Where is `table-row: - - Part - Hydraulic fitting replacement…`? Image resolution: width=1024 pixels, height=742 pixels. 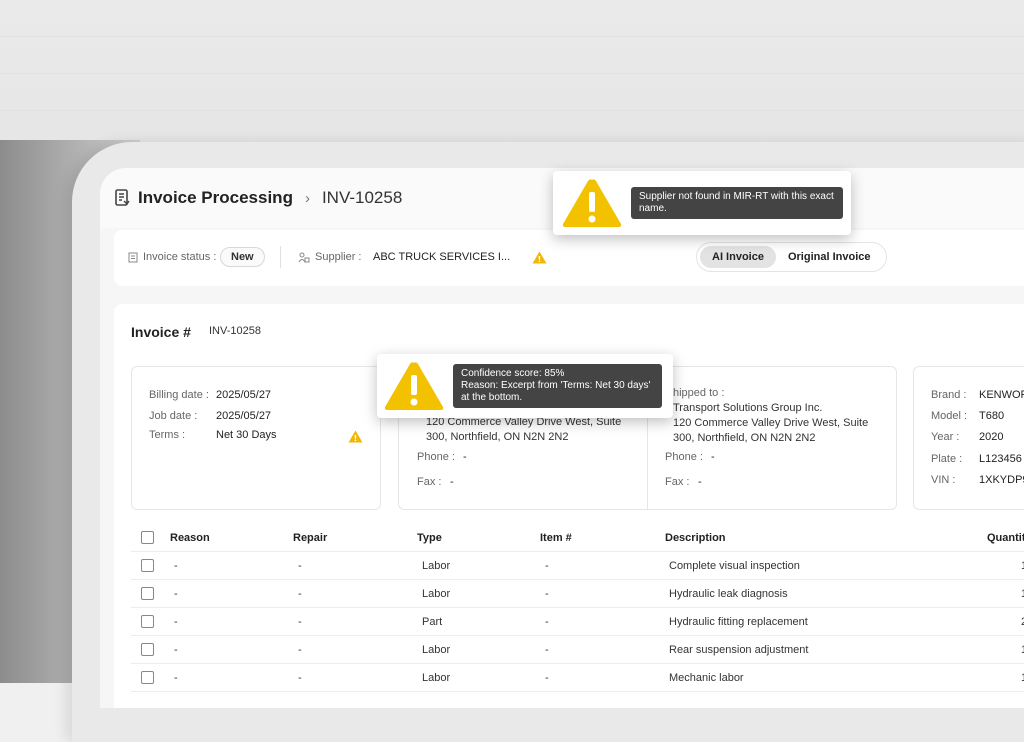 table-row: - - Part - Hydraulic fitting replacement… is located at coordinates (577, 622).